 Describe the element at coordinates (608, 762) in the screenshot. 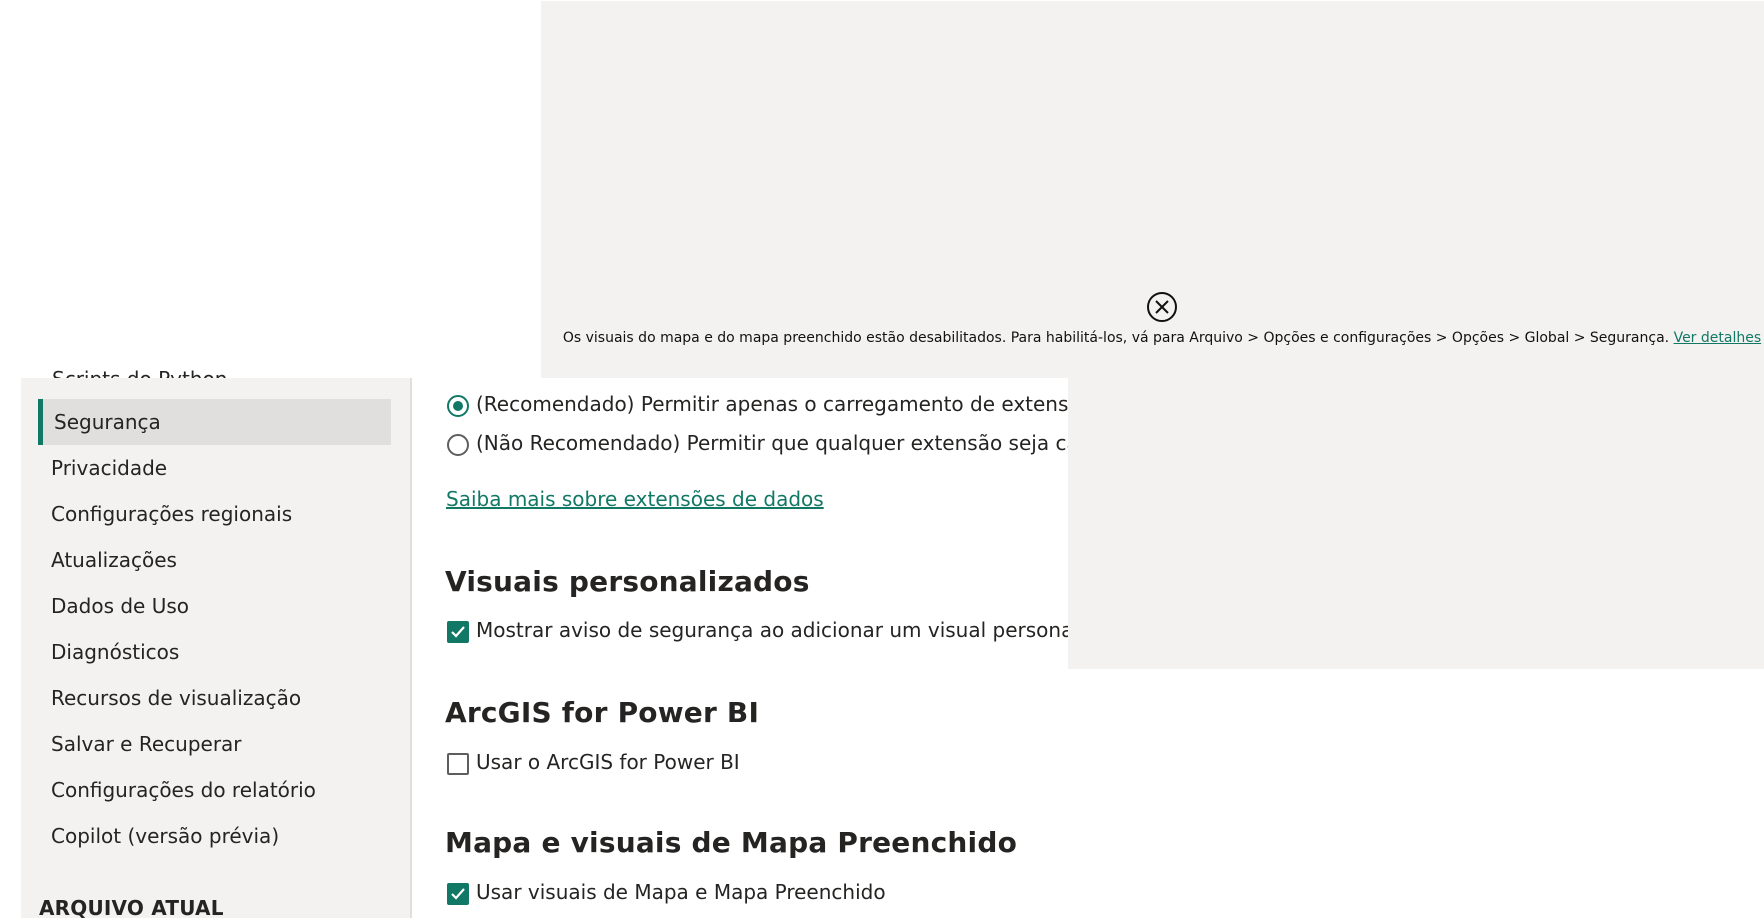

I see `arcgis-checkbox-label: Usar o ArcGIS for Power BI` at that location.